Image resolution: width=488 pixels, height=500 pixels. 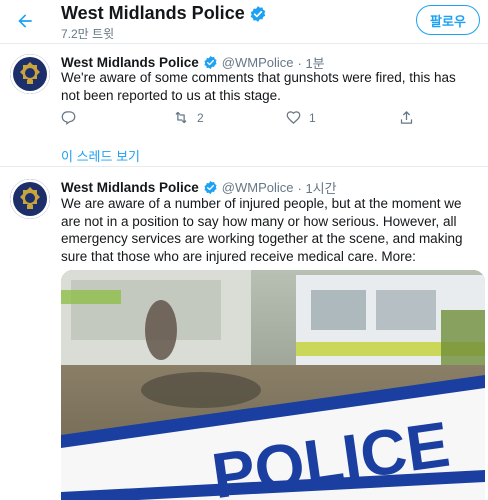 I want to click on retweet-icon, so click(x=181, y=117).